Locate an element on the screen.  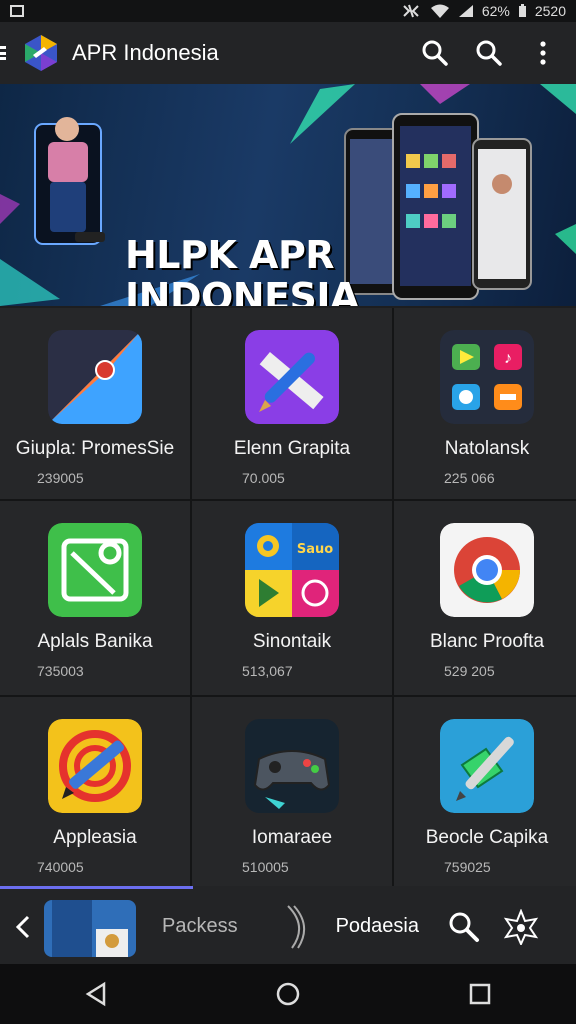
app-count: 225 066 is located at coordinates (469, 478).